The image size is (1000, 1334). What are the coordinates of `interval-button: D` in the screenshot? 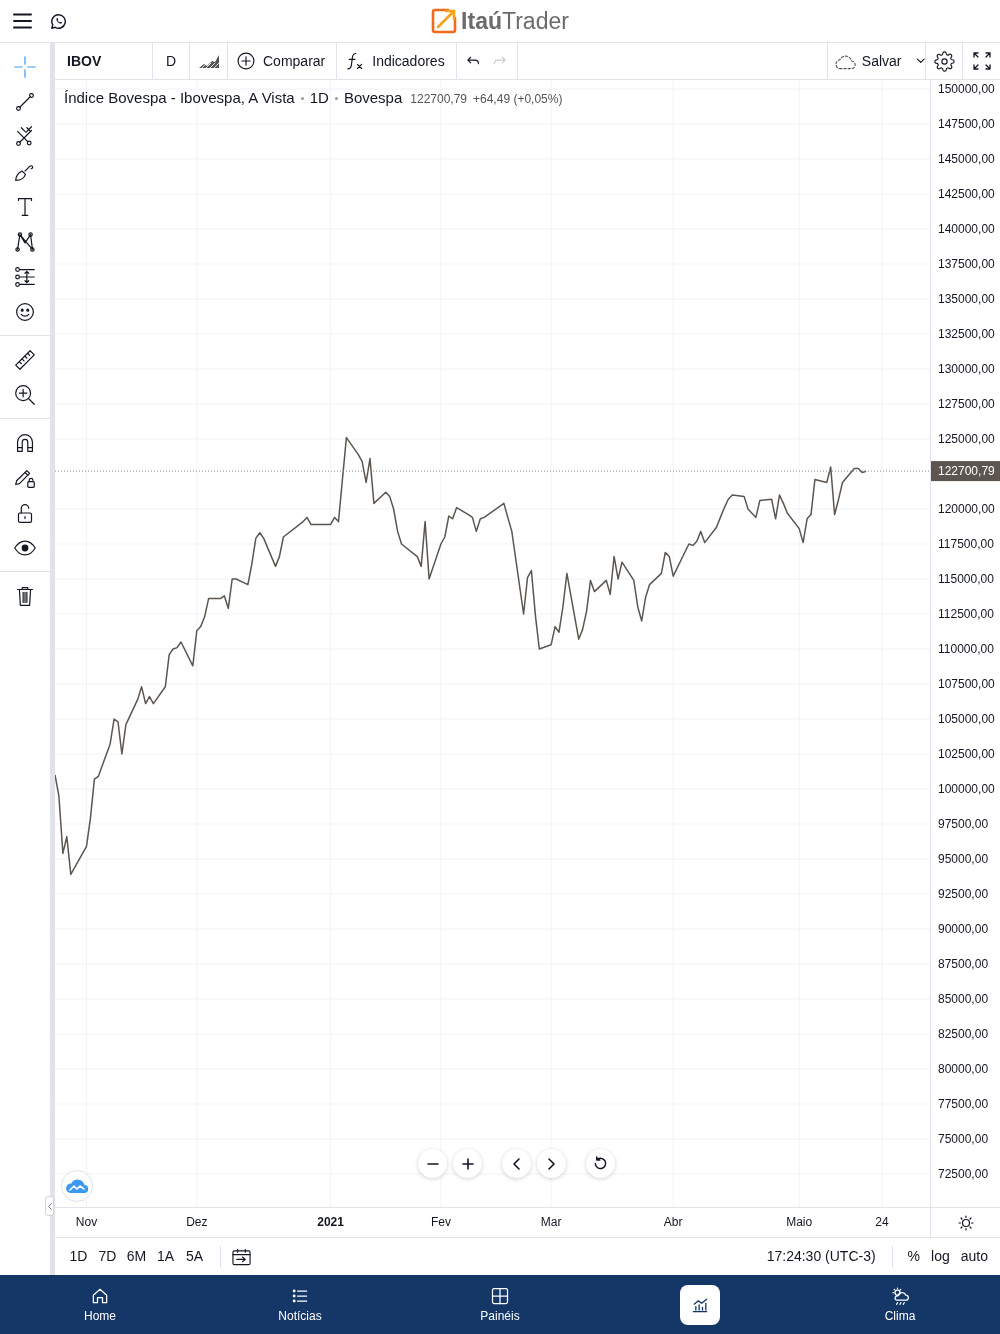 It's located at (171, 61).